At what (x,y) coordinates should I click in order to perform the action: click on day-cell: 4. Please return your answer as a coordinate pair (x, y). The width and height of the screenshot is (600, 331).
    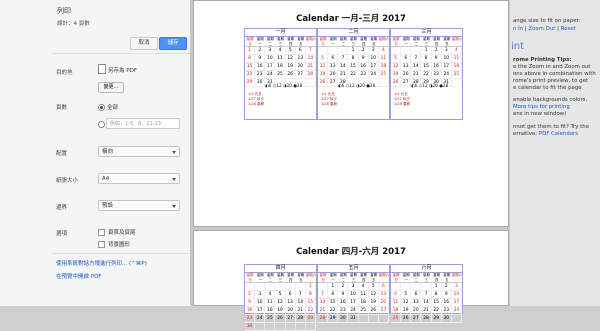
    Looking at the image, I should click on (363, 287).